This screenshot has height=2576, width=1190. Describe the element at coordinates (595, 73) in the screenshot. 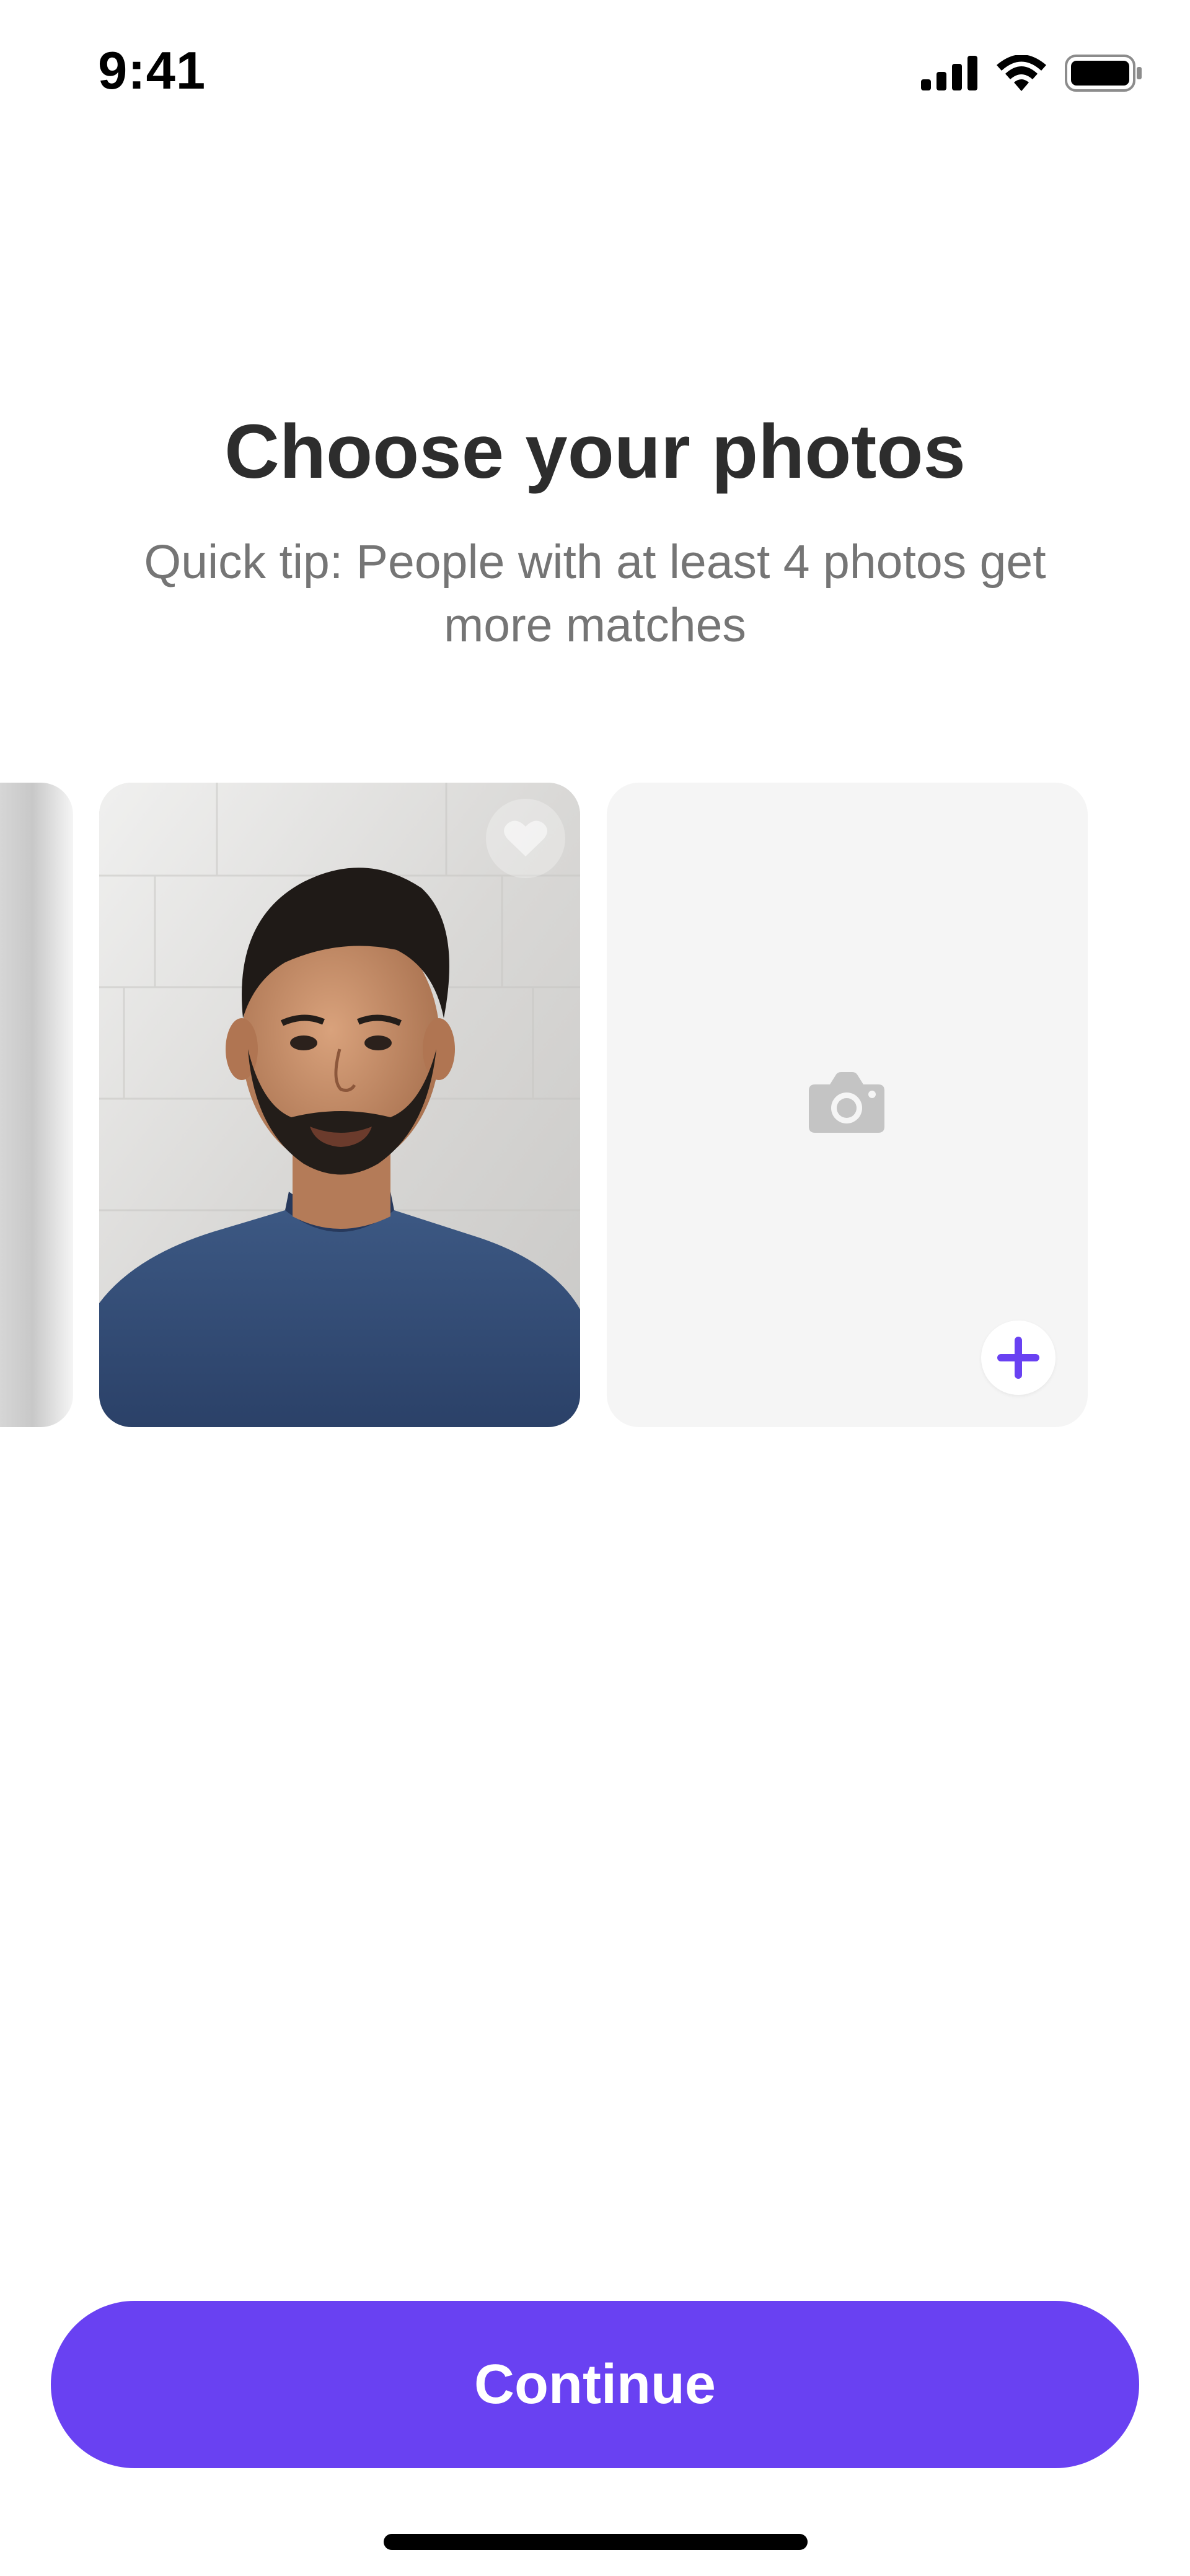

I see `status-bar: 9:41` at that location.